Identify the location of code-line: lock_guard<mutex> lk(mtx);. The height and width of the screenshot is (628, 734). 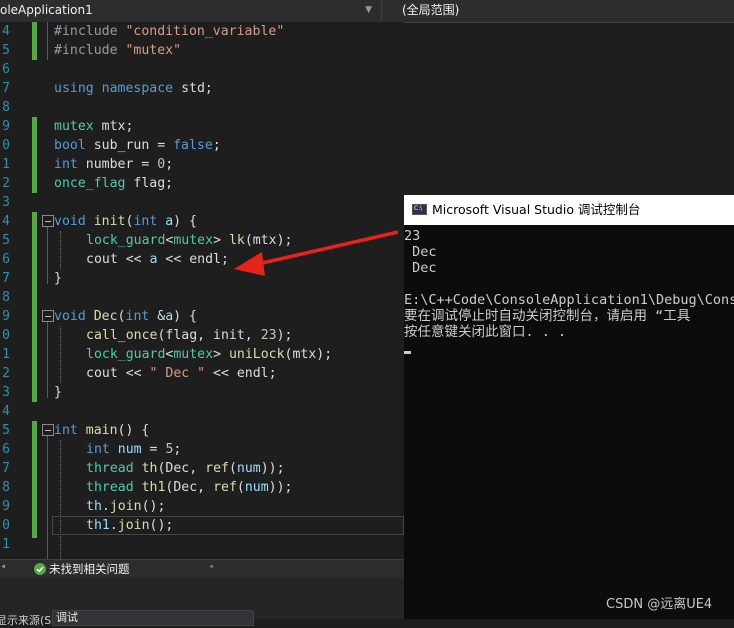
(189, 240).